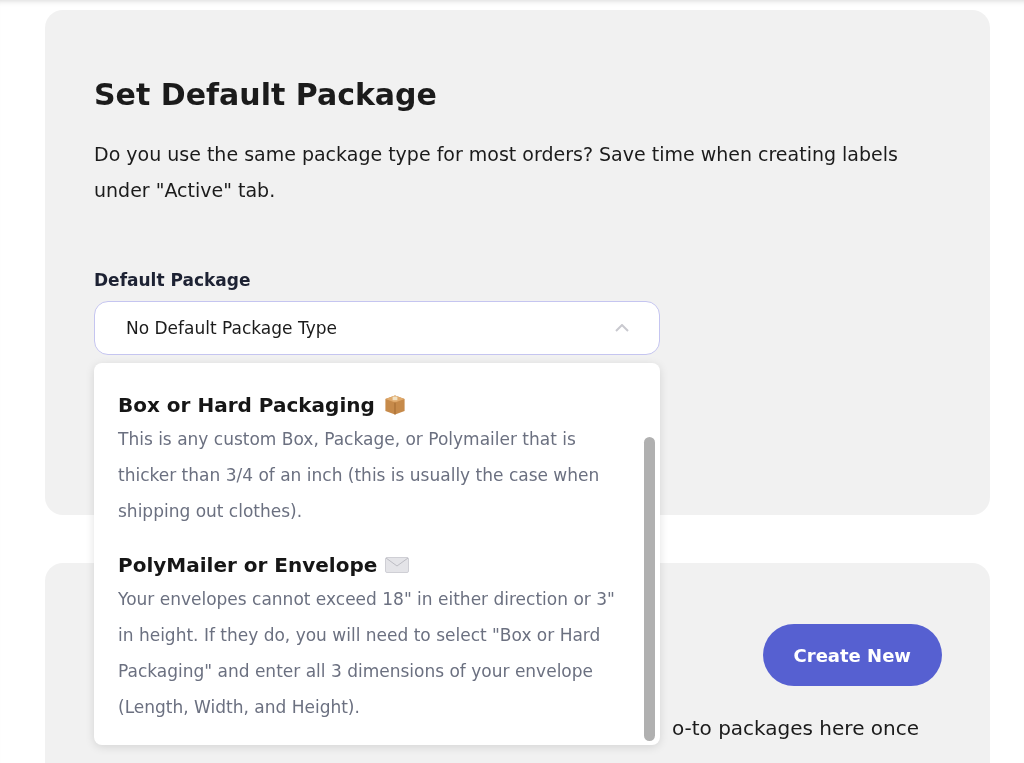  I want to click on envelope-icon, so click(397, 565).